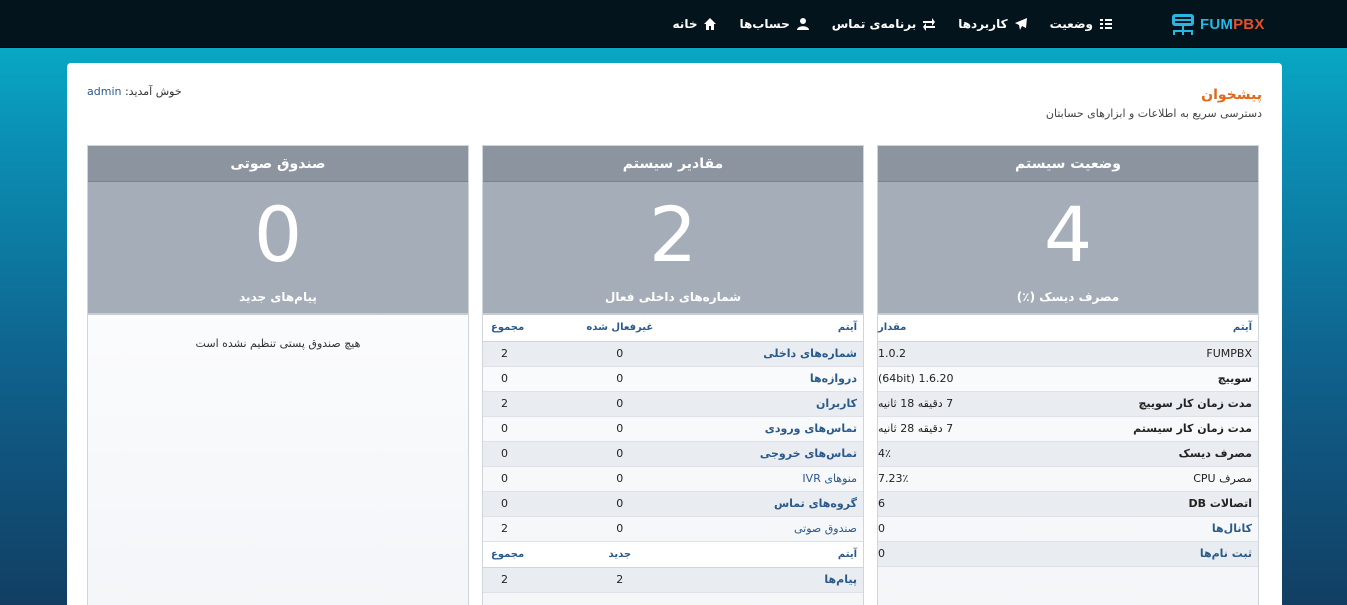  Describe the element at coordinates (1068, 234) in the screenshot. I see `disk-usage-number: 4` at that location.